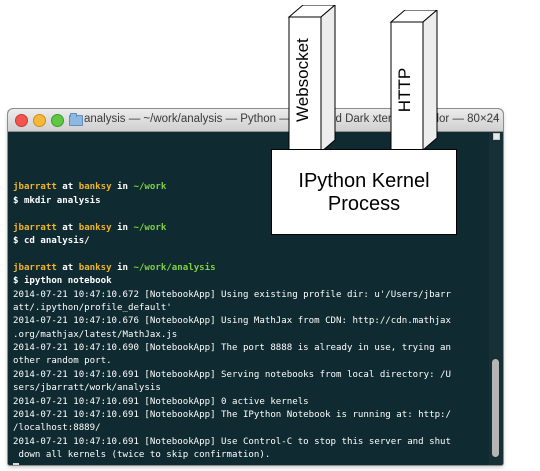 The height and width of the screenshot is (471, 540). I want to click on prompt-path: ~/work/analysis, so click(174, 267).